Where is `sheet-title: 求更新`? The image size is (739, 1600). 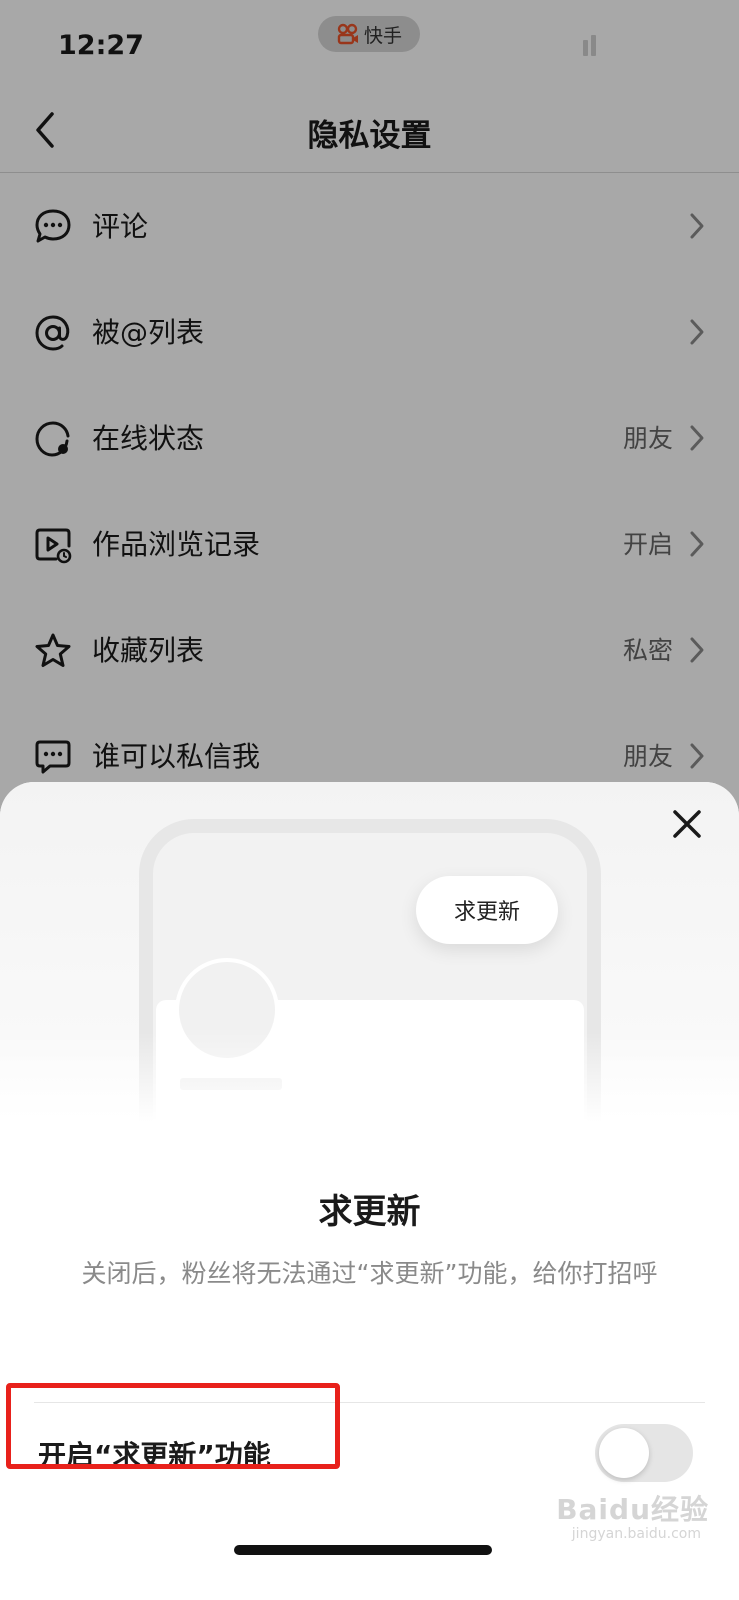
sheet-title: 求更新 is located at coordinates (369, 1212).